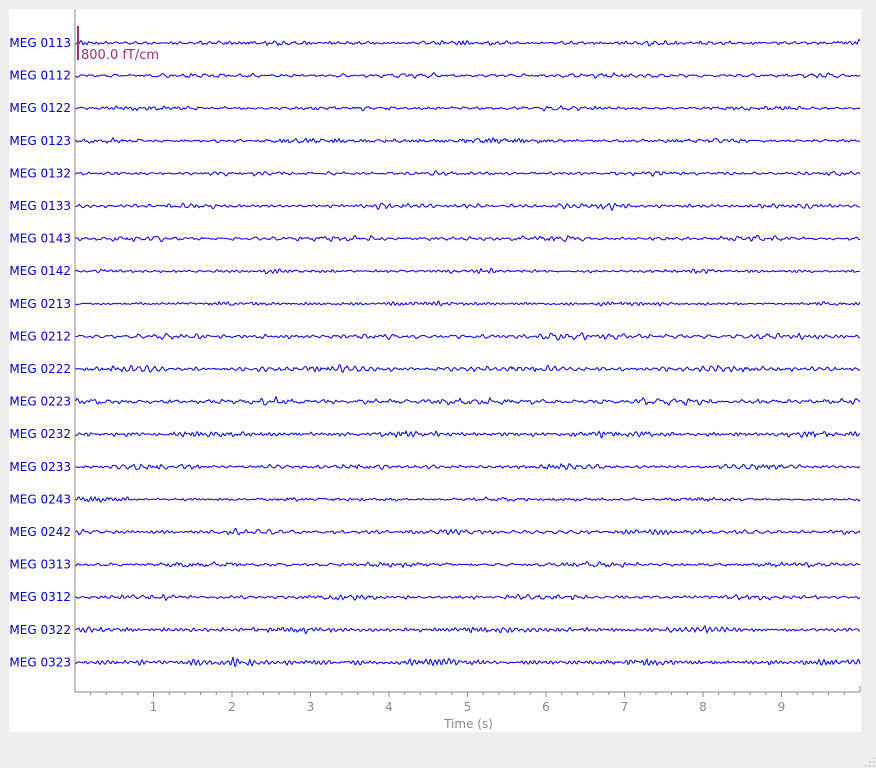 This screenshot has height=768, width=876. I want to click on x-tick-layer: 1 2 3 4 5 6 7 8 9, so click(467, 703).